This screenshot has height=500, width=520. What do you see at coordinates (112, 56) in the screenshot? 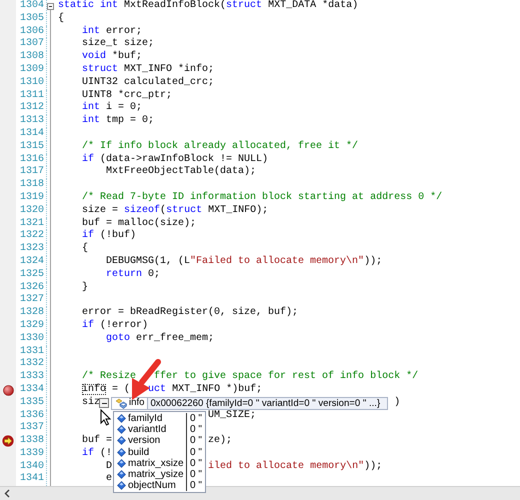
I see `code-line: void *buf;` at bounding box center [112, 56].